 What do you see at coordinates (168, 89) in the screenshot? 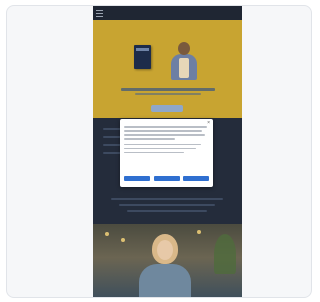
I see `hero-headline` at bounding box center [168, 89].